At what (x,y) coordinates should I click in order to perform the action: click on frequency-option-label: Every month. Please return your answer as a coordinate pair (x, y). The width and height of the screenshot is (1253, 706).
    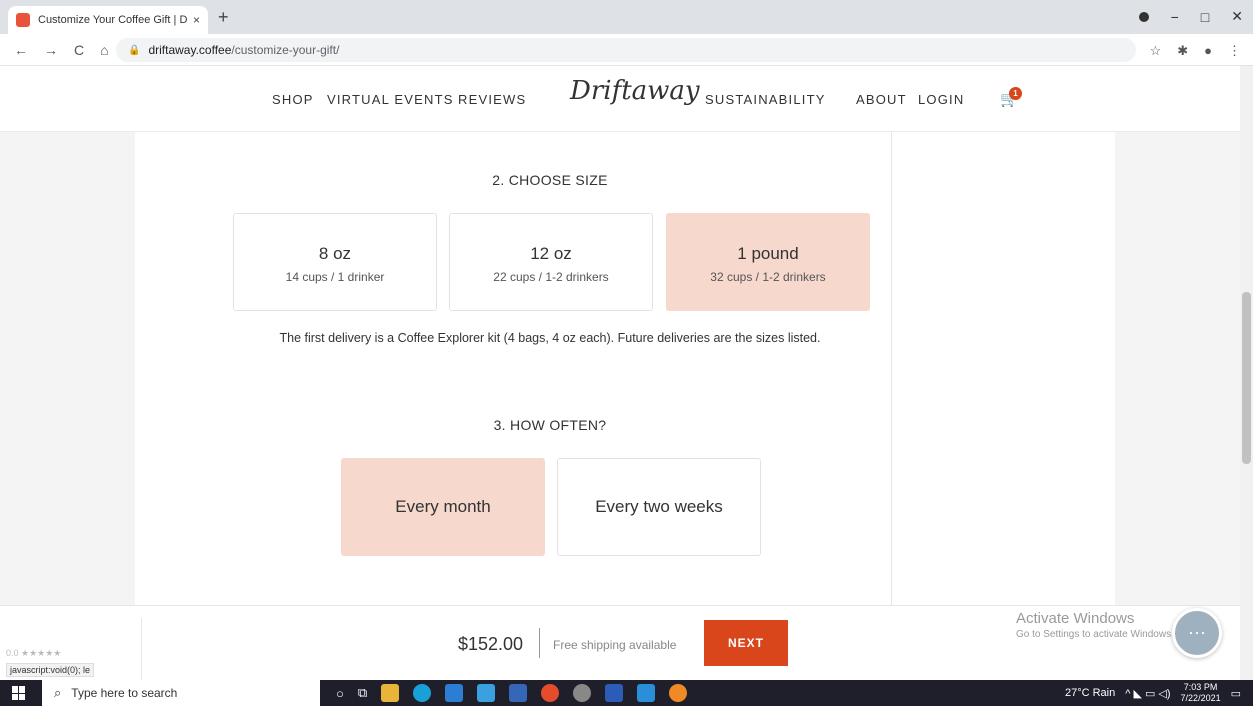
    Looking at the image, I should click on (443, 506).